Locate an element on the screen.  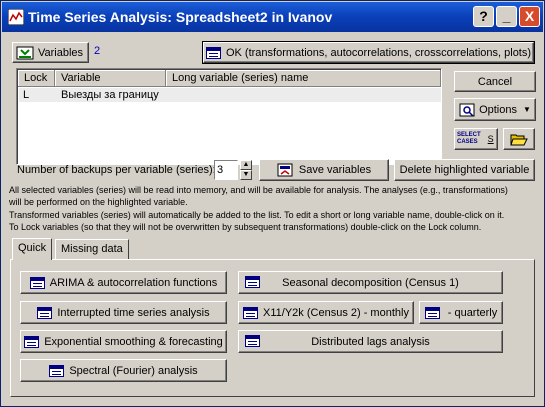
chevron-down-icon: ▼ is located at coordinates (527, 109).